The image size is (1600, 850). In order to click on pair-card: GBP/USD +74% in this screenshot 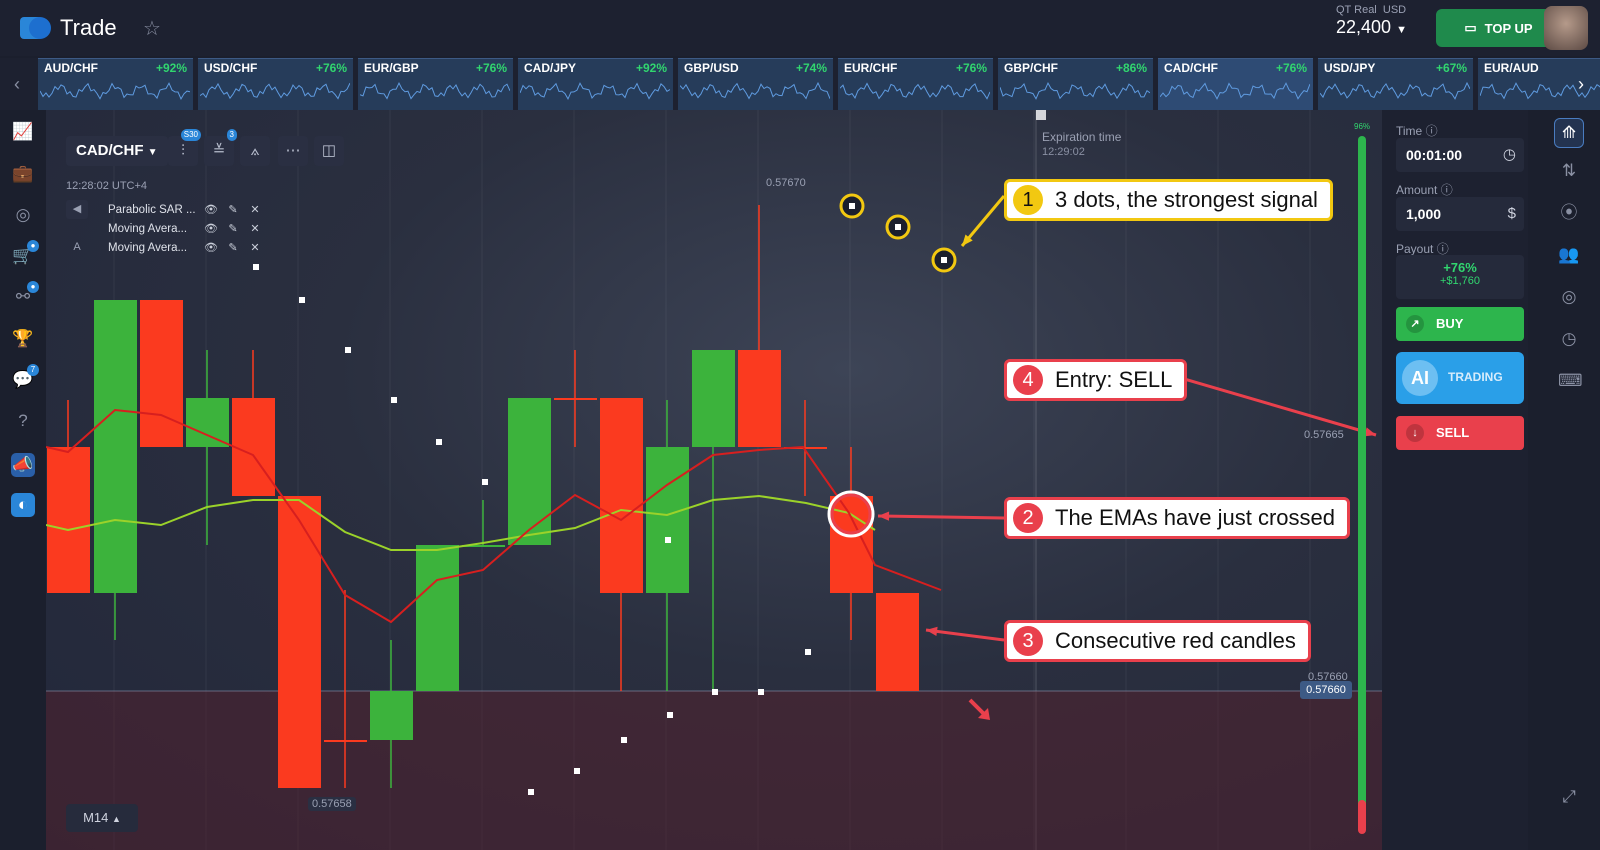, I will do `click(755, 84)`.